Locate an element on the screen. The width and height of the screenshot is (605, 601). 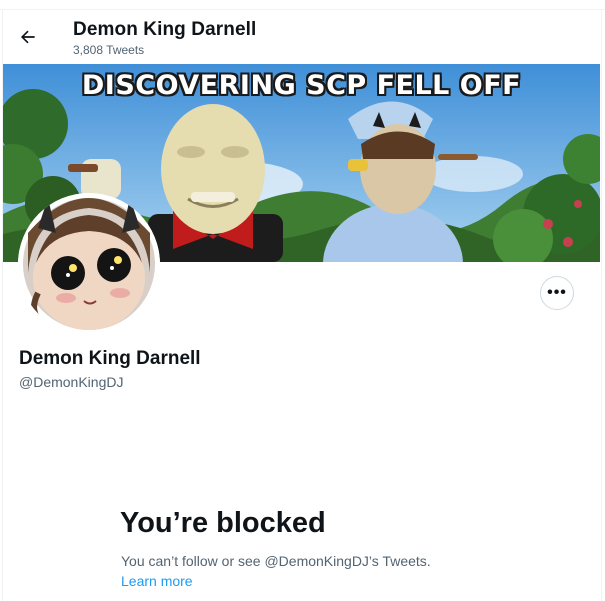
profile-header: Demon King Darnell 3,808 Tweets is located at coordinates (302, 37).